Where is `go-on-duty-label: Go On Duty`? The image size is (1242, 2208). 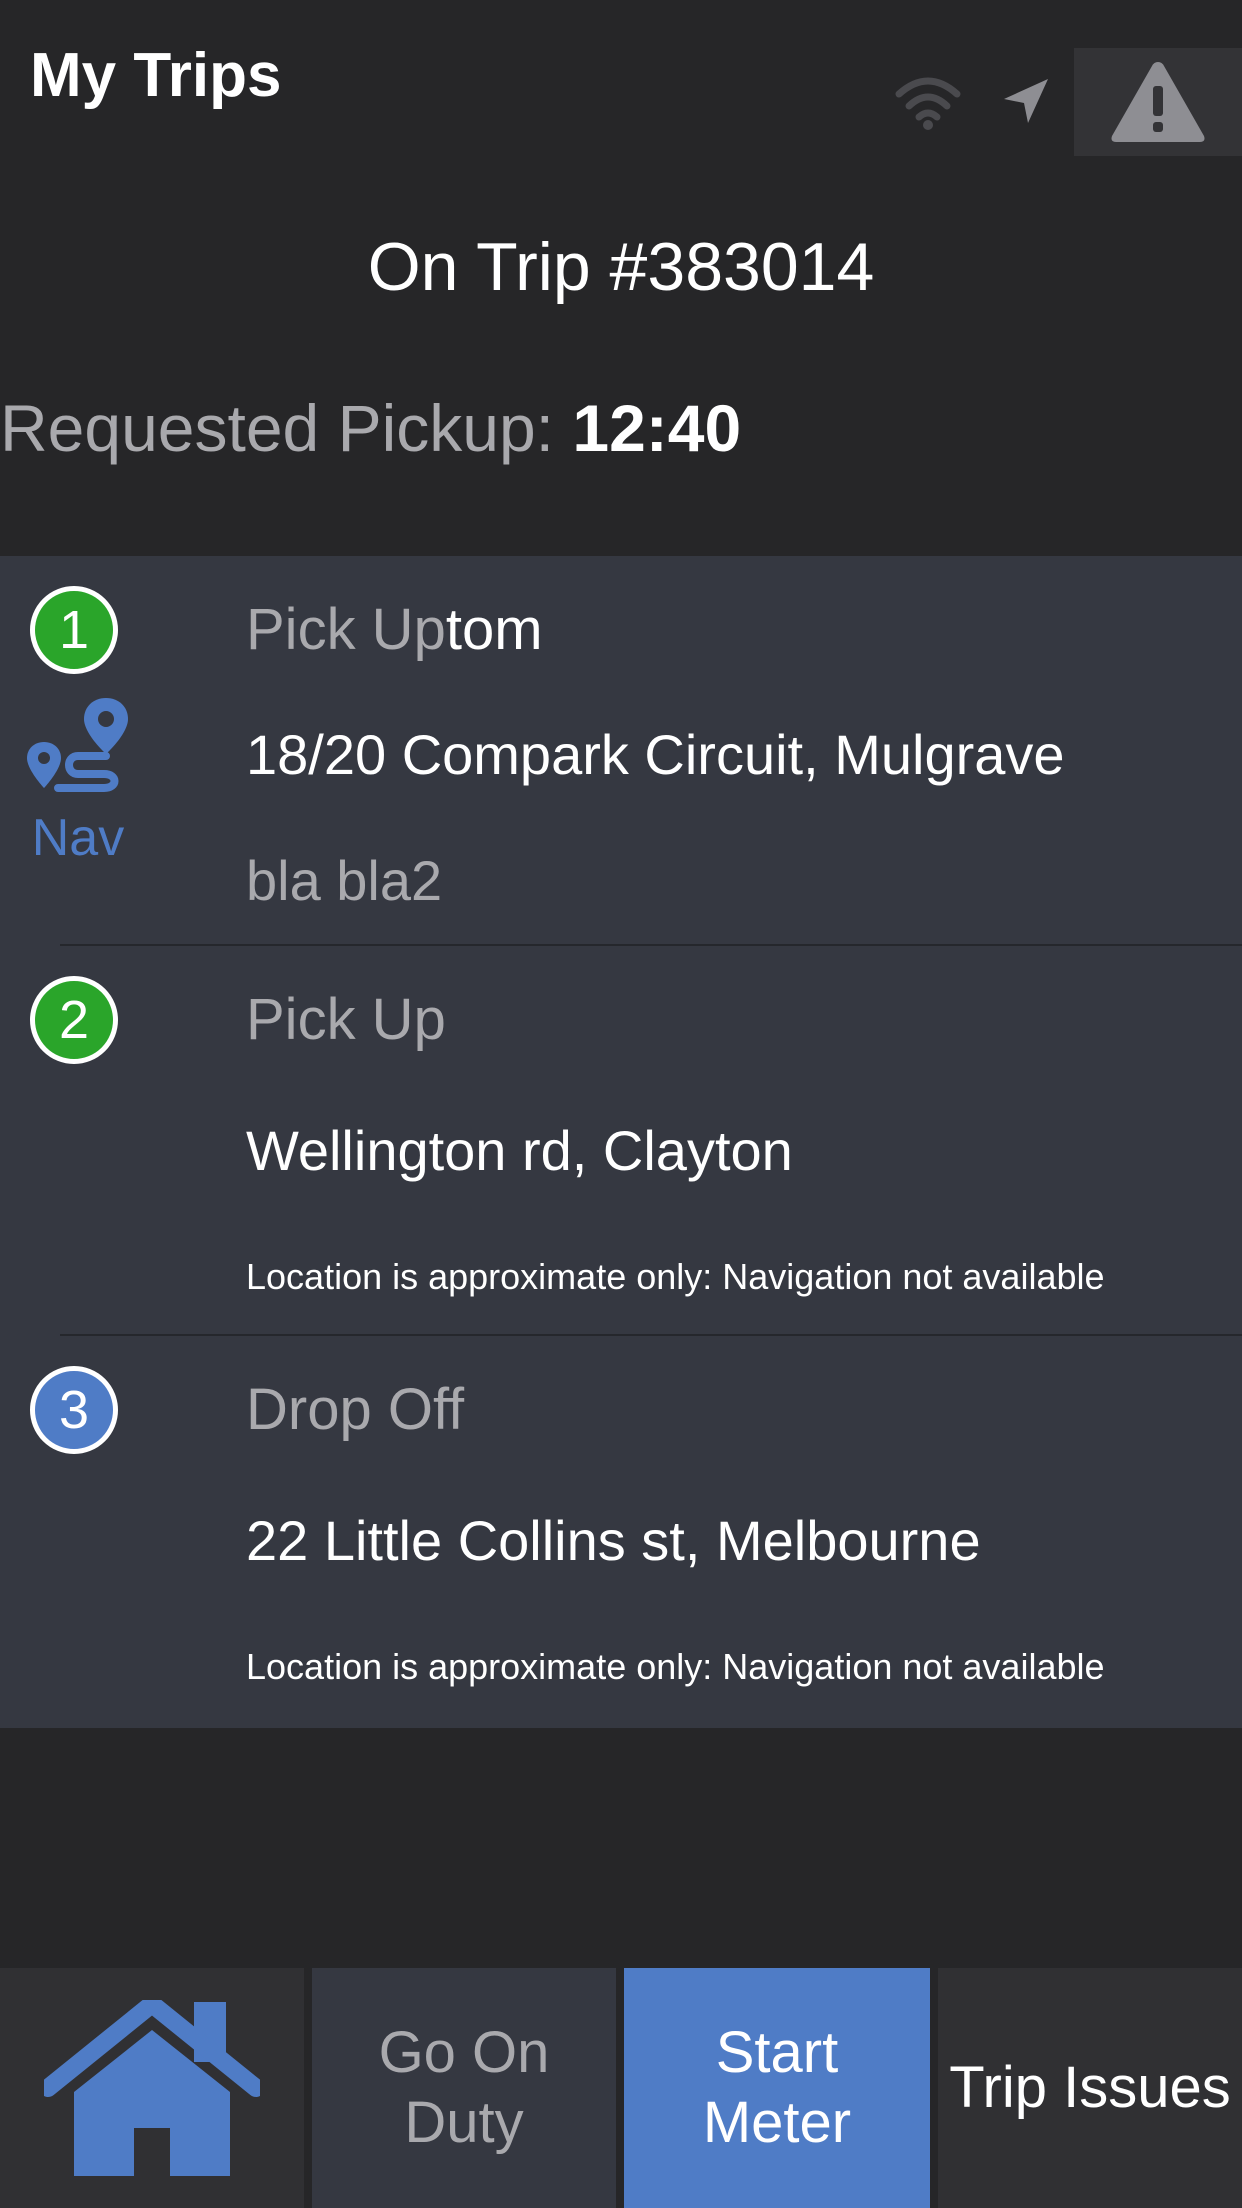 go-on-duty-label: Go On Duty is located at coordinates (464, 2088).